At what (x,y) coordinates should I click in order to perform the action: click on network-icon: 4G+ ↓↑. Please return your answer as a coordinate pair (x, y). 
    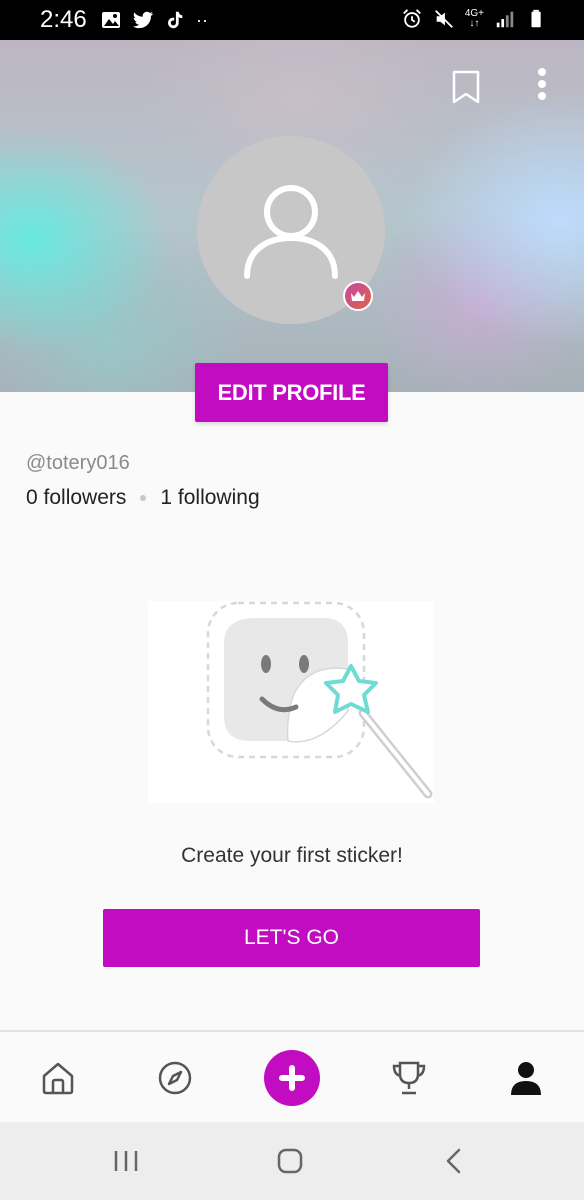
    Looking at the image, I should click on (474, 18).